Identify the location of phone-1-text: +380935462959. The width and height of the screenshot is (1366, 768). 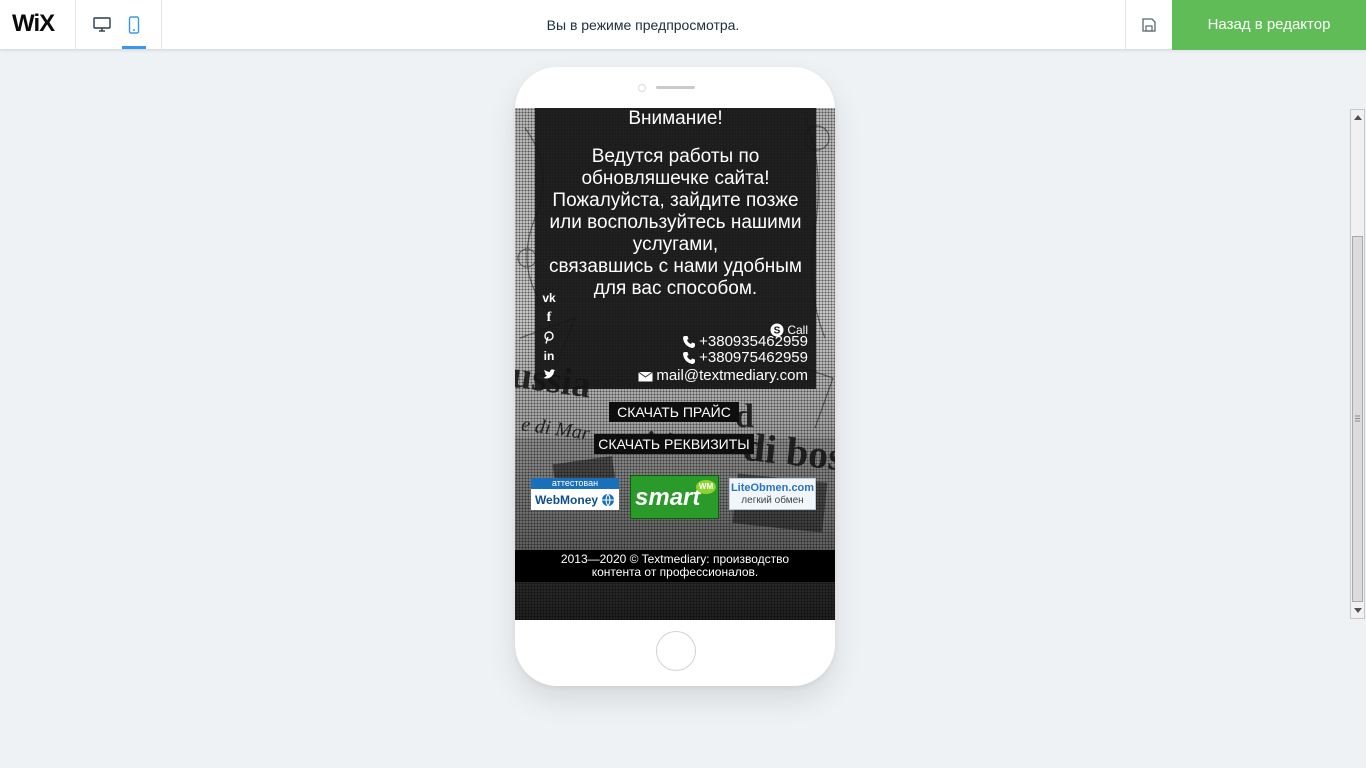
(753, 341).